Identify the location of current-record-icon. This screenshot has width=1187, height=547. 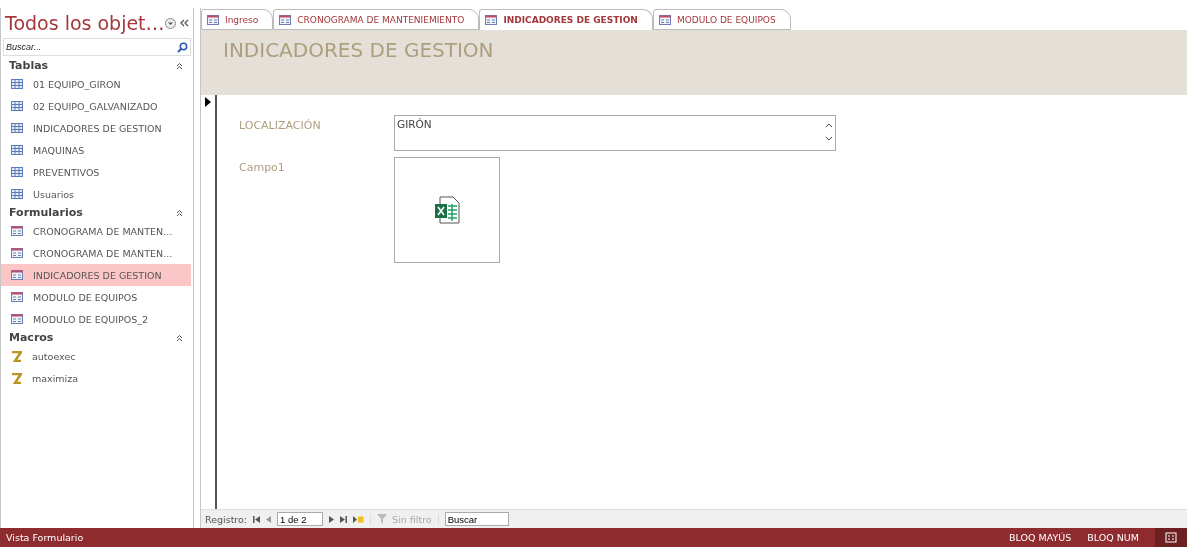
(208, 102).